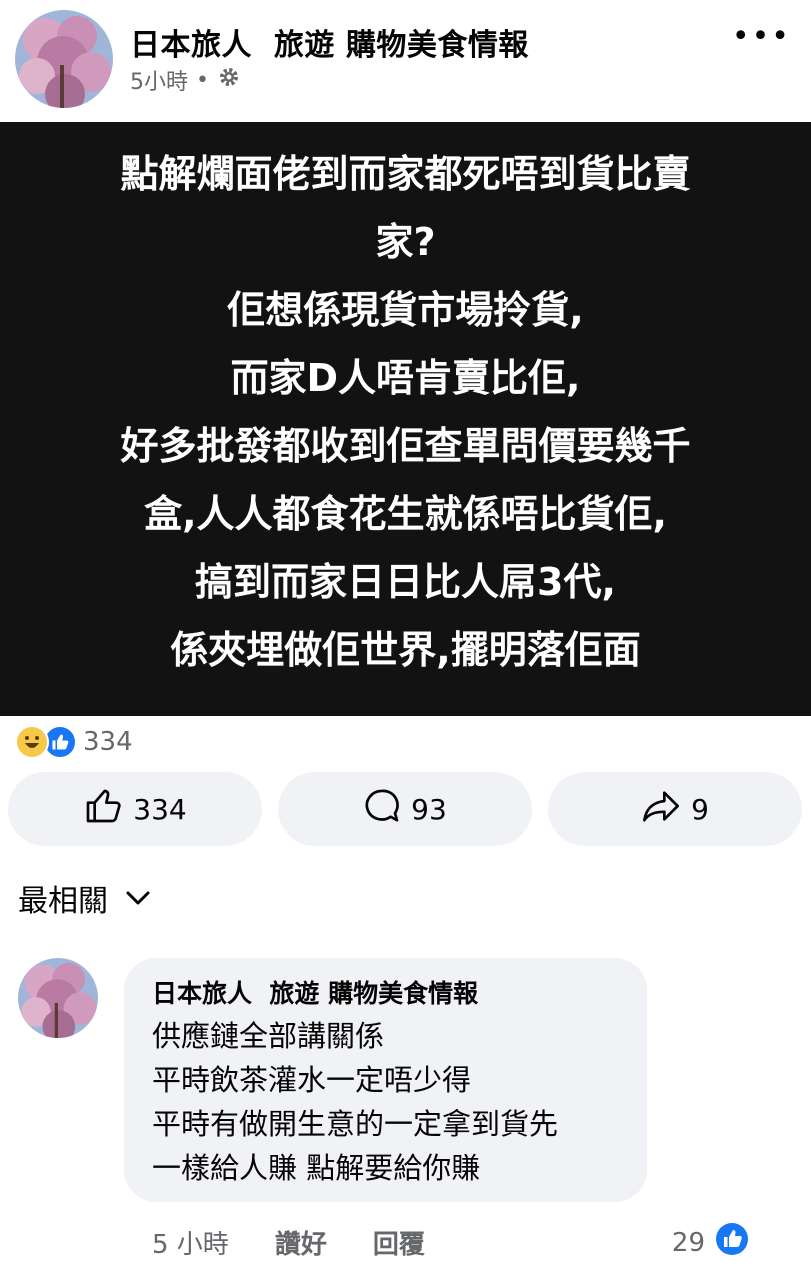  Describe the element at coordinates (405, 514) in the screenshot. I see `post-line: 盒,人人都食花生就係唔比貨佢,` at that location.